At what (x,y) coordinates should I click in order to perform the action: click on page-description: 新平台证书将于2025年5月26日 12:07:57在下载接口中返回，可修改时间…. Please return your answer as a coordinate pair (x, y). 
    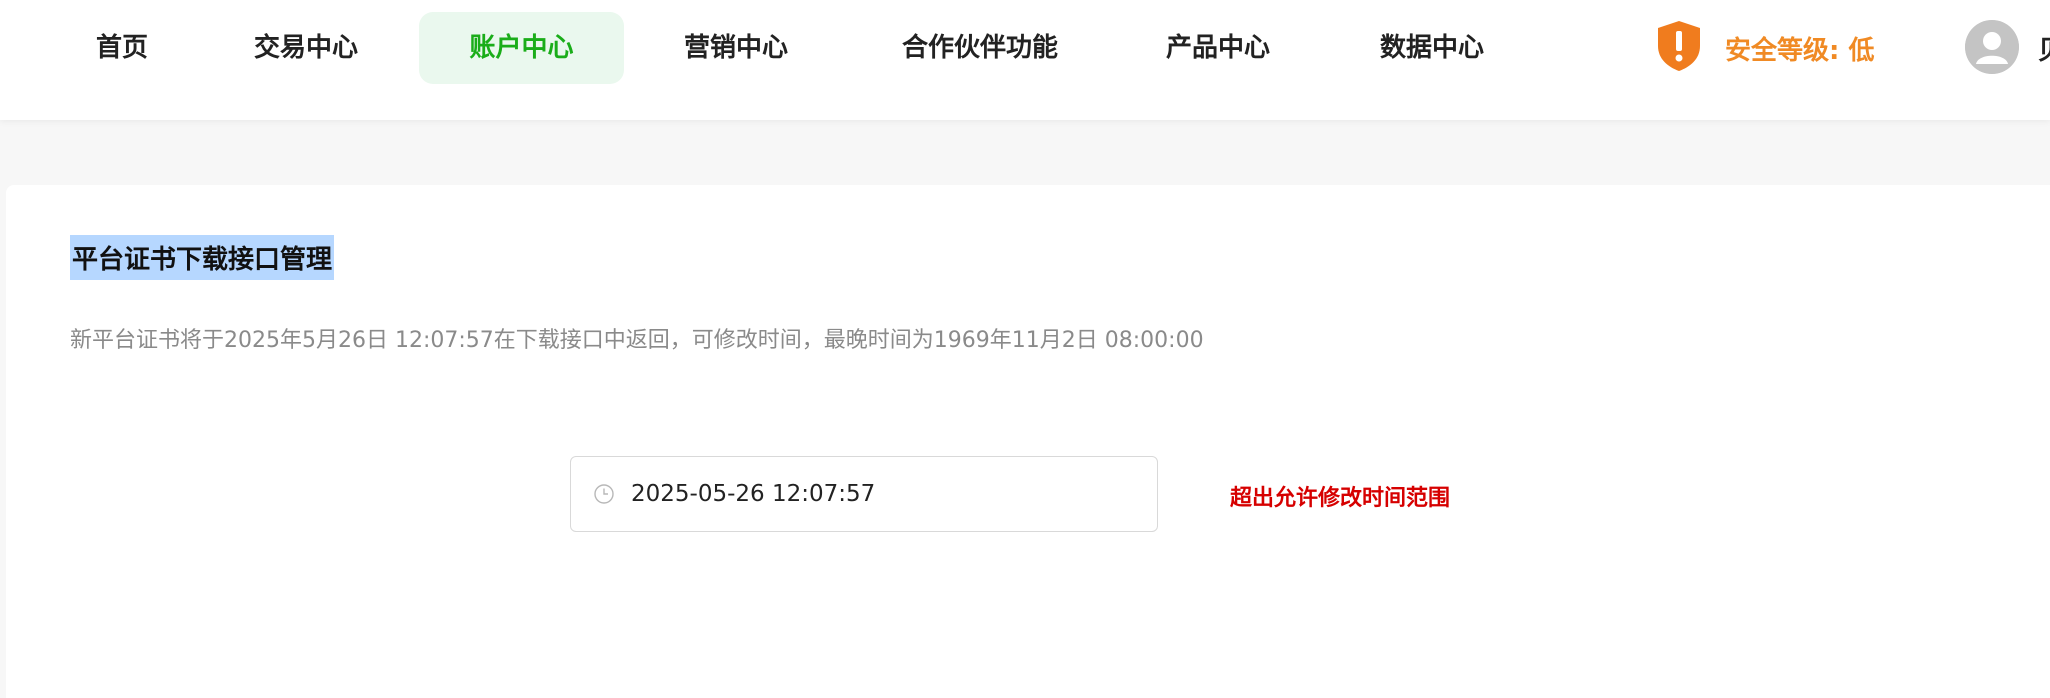
    Looking at the image, I should click on (637, 340).